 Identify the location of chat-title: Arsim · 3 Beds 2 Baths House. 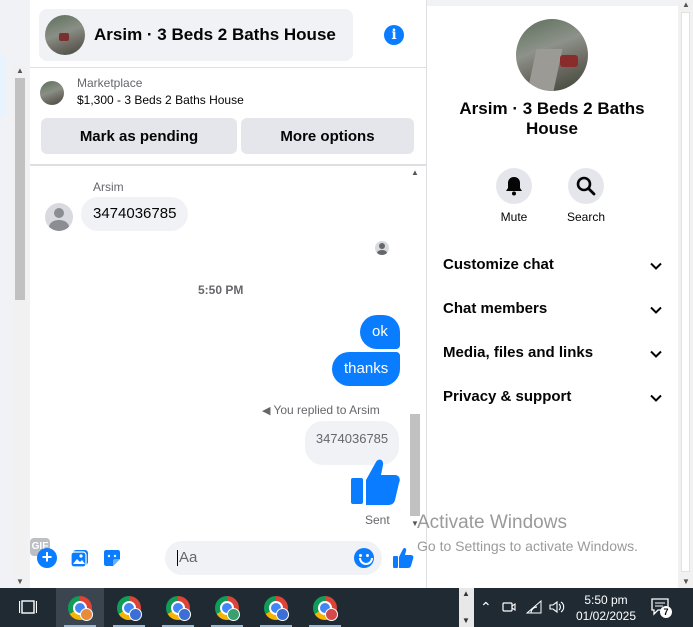
(215, 35).